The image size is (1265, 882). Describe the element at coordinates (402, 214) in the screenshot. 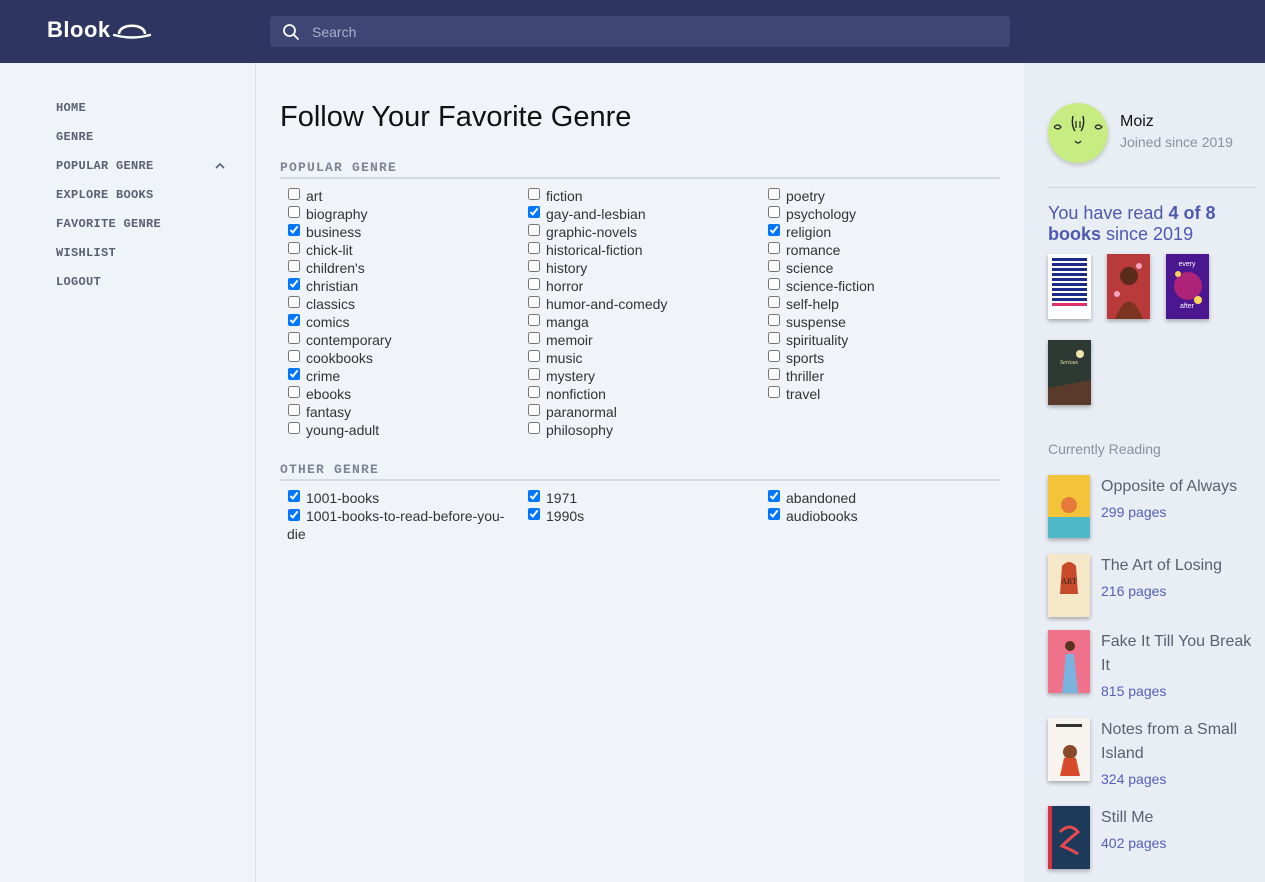

I see `genre-option: biography` at that location.